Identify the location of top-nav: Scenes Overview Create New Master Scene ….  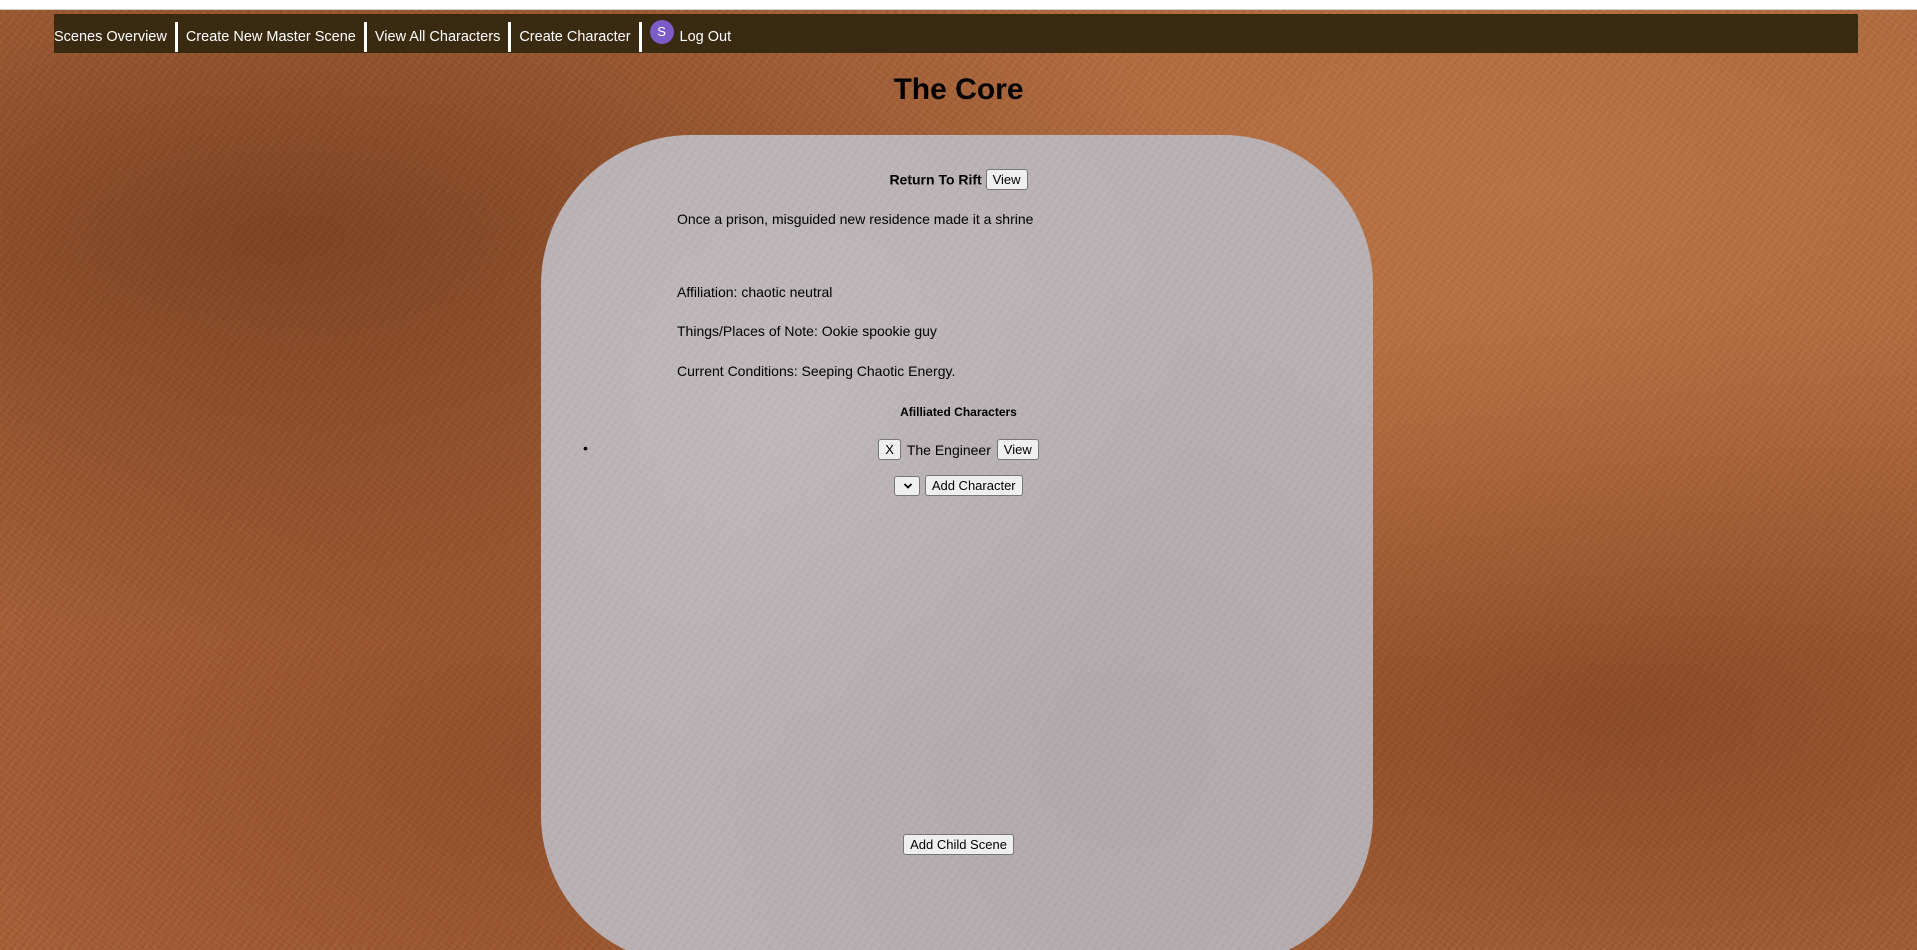
(956, 33).